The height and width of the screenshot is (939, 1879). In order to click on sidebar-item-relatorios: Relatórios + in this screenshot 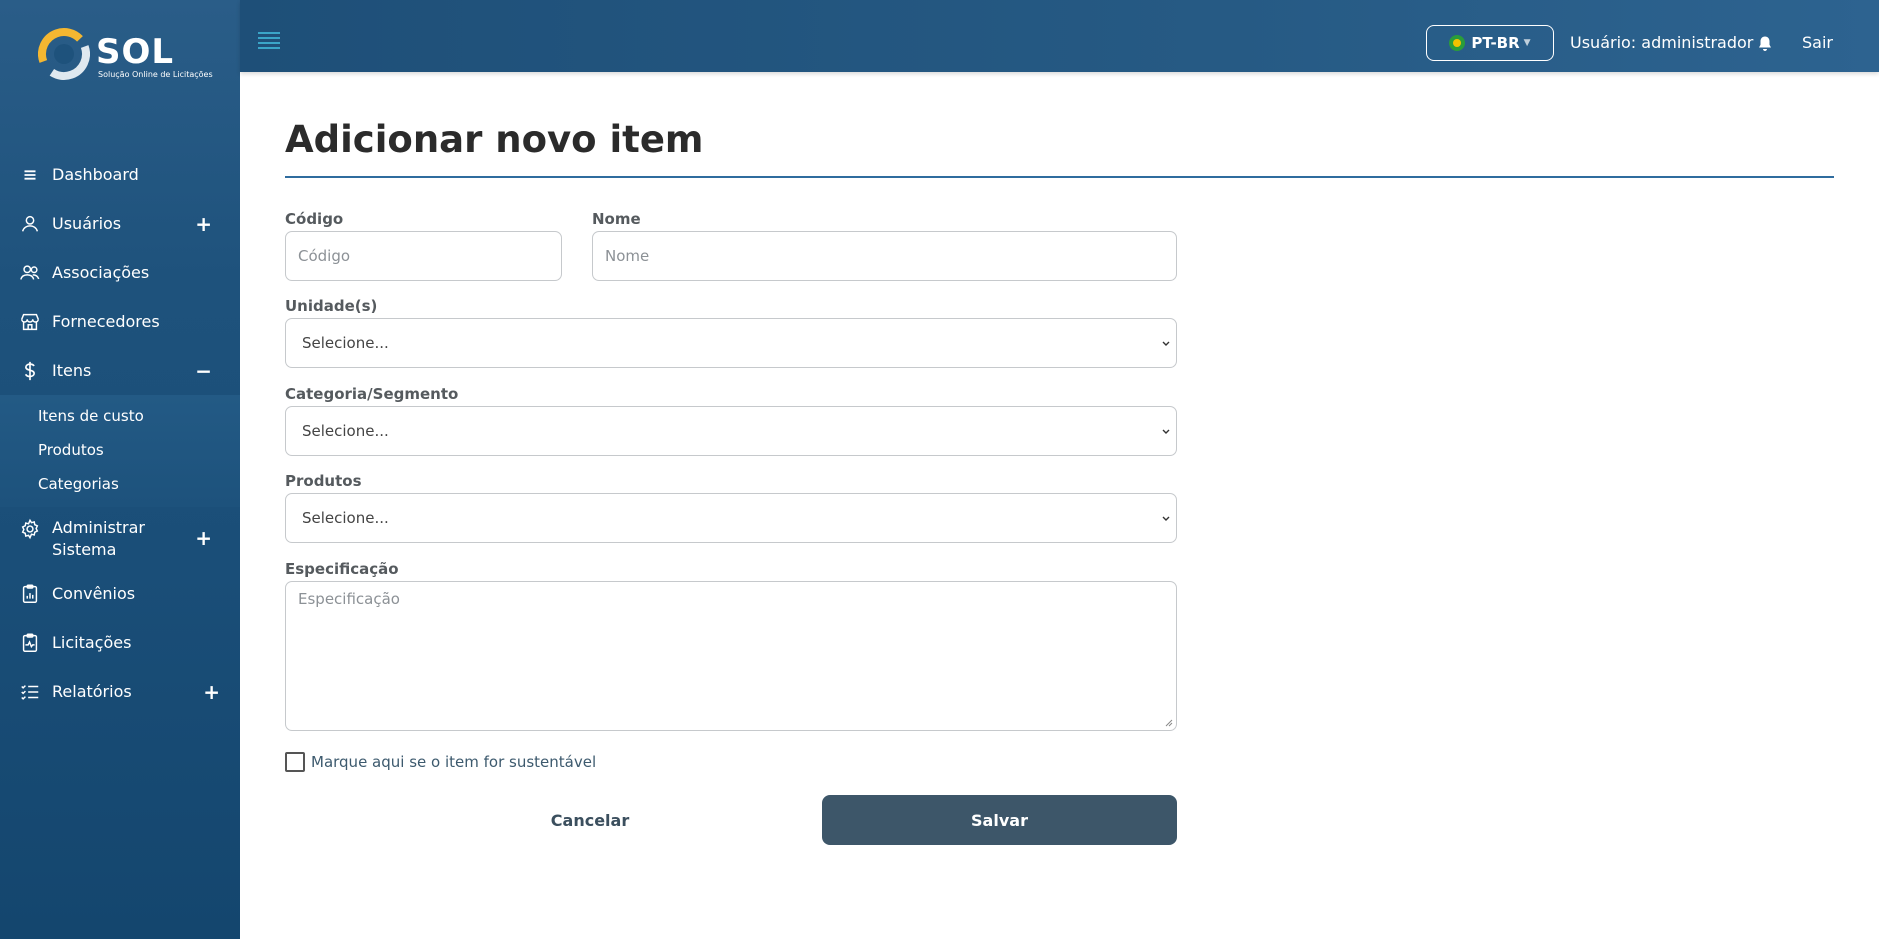, I will do `click(120, 691)`.